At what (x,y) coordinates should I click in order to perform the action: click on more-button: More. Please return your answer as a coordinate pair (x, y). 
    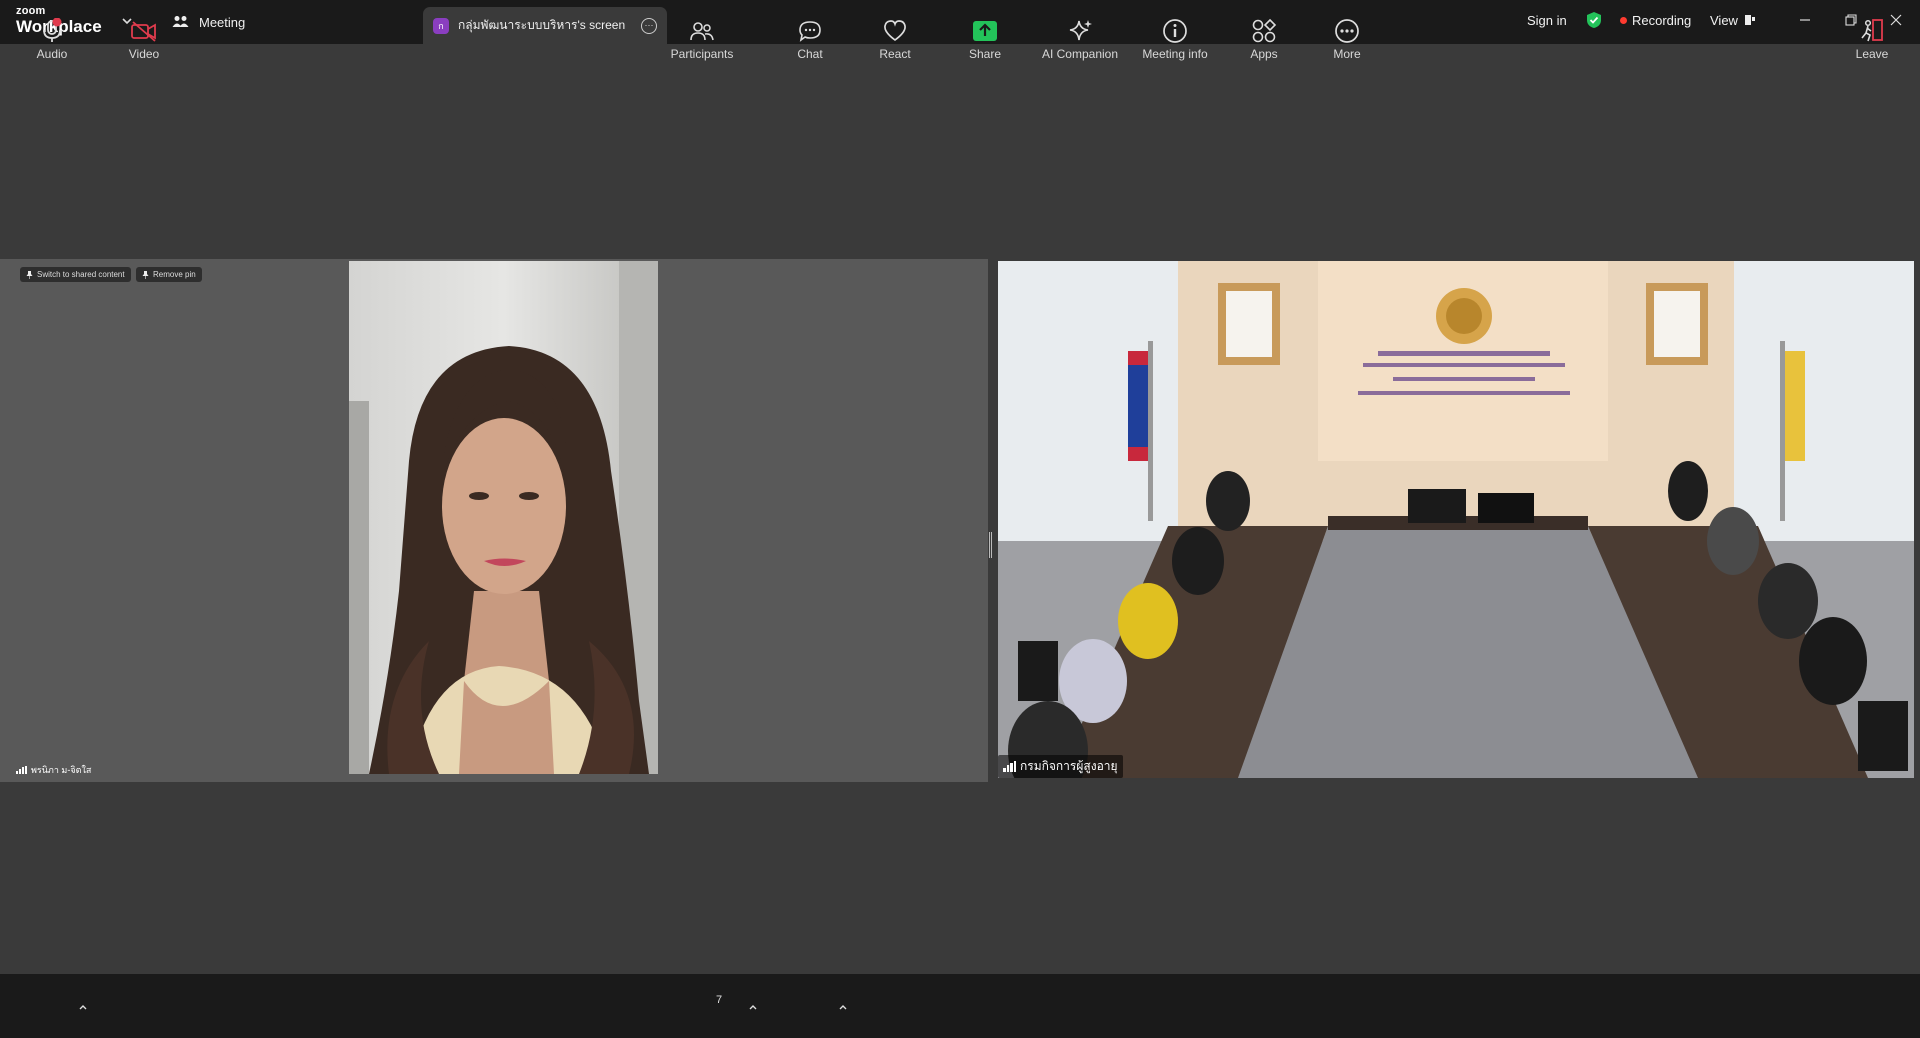
    Looking at the image, I should click on (1347, 32).